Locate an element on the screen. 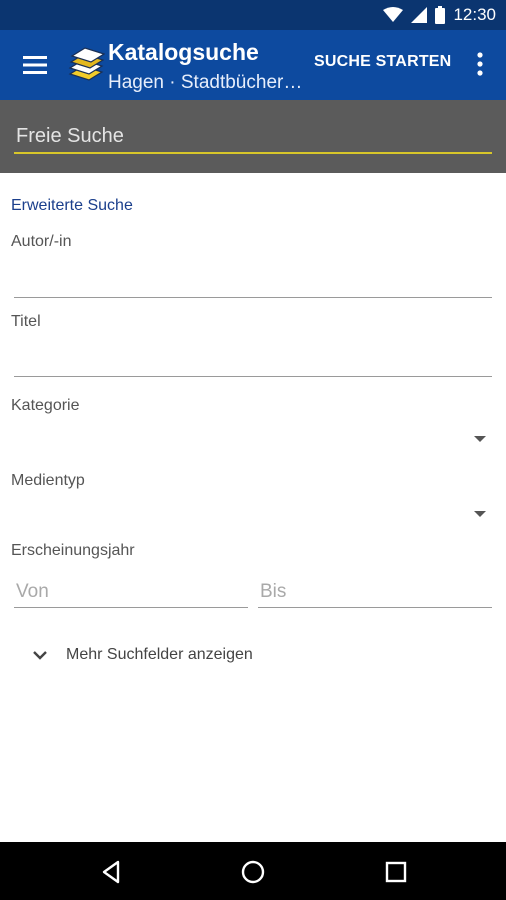 This screenshot has height=900, width=506. author-field is located at coordinates (253, 282).